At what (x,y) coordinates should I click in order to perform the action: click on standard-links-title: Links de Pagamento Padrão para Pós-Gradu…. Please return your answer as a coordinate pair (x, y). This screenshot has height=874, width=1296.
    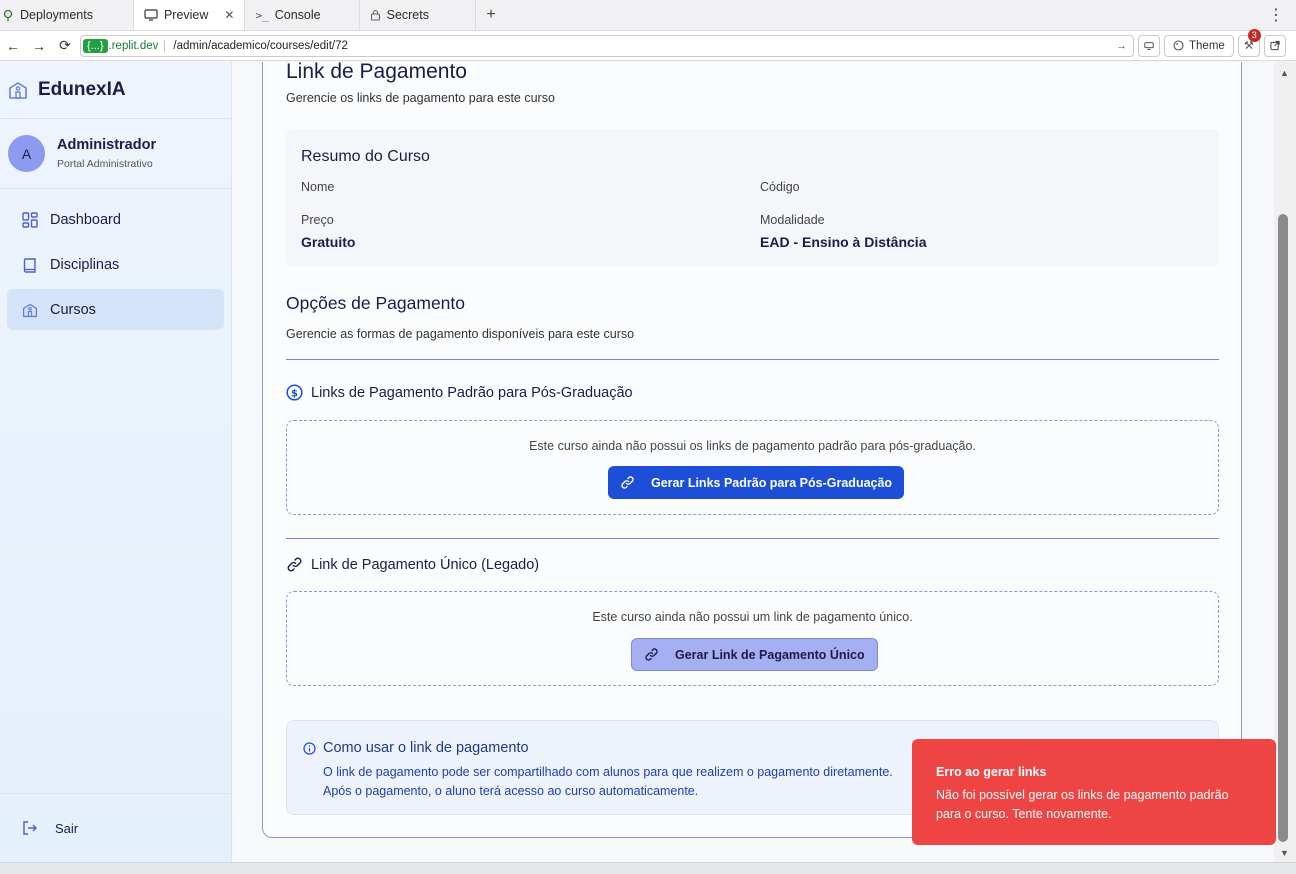
    Looking at the image, I should click on (472, 392).